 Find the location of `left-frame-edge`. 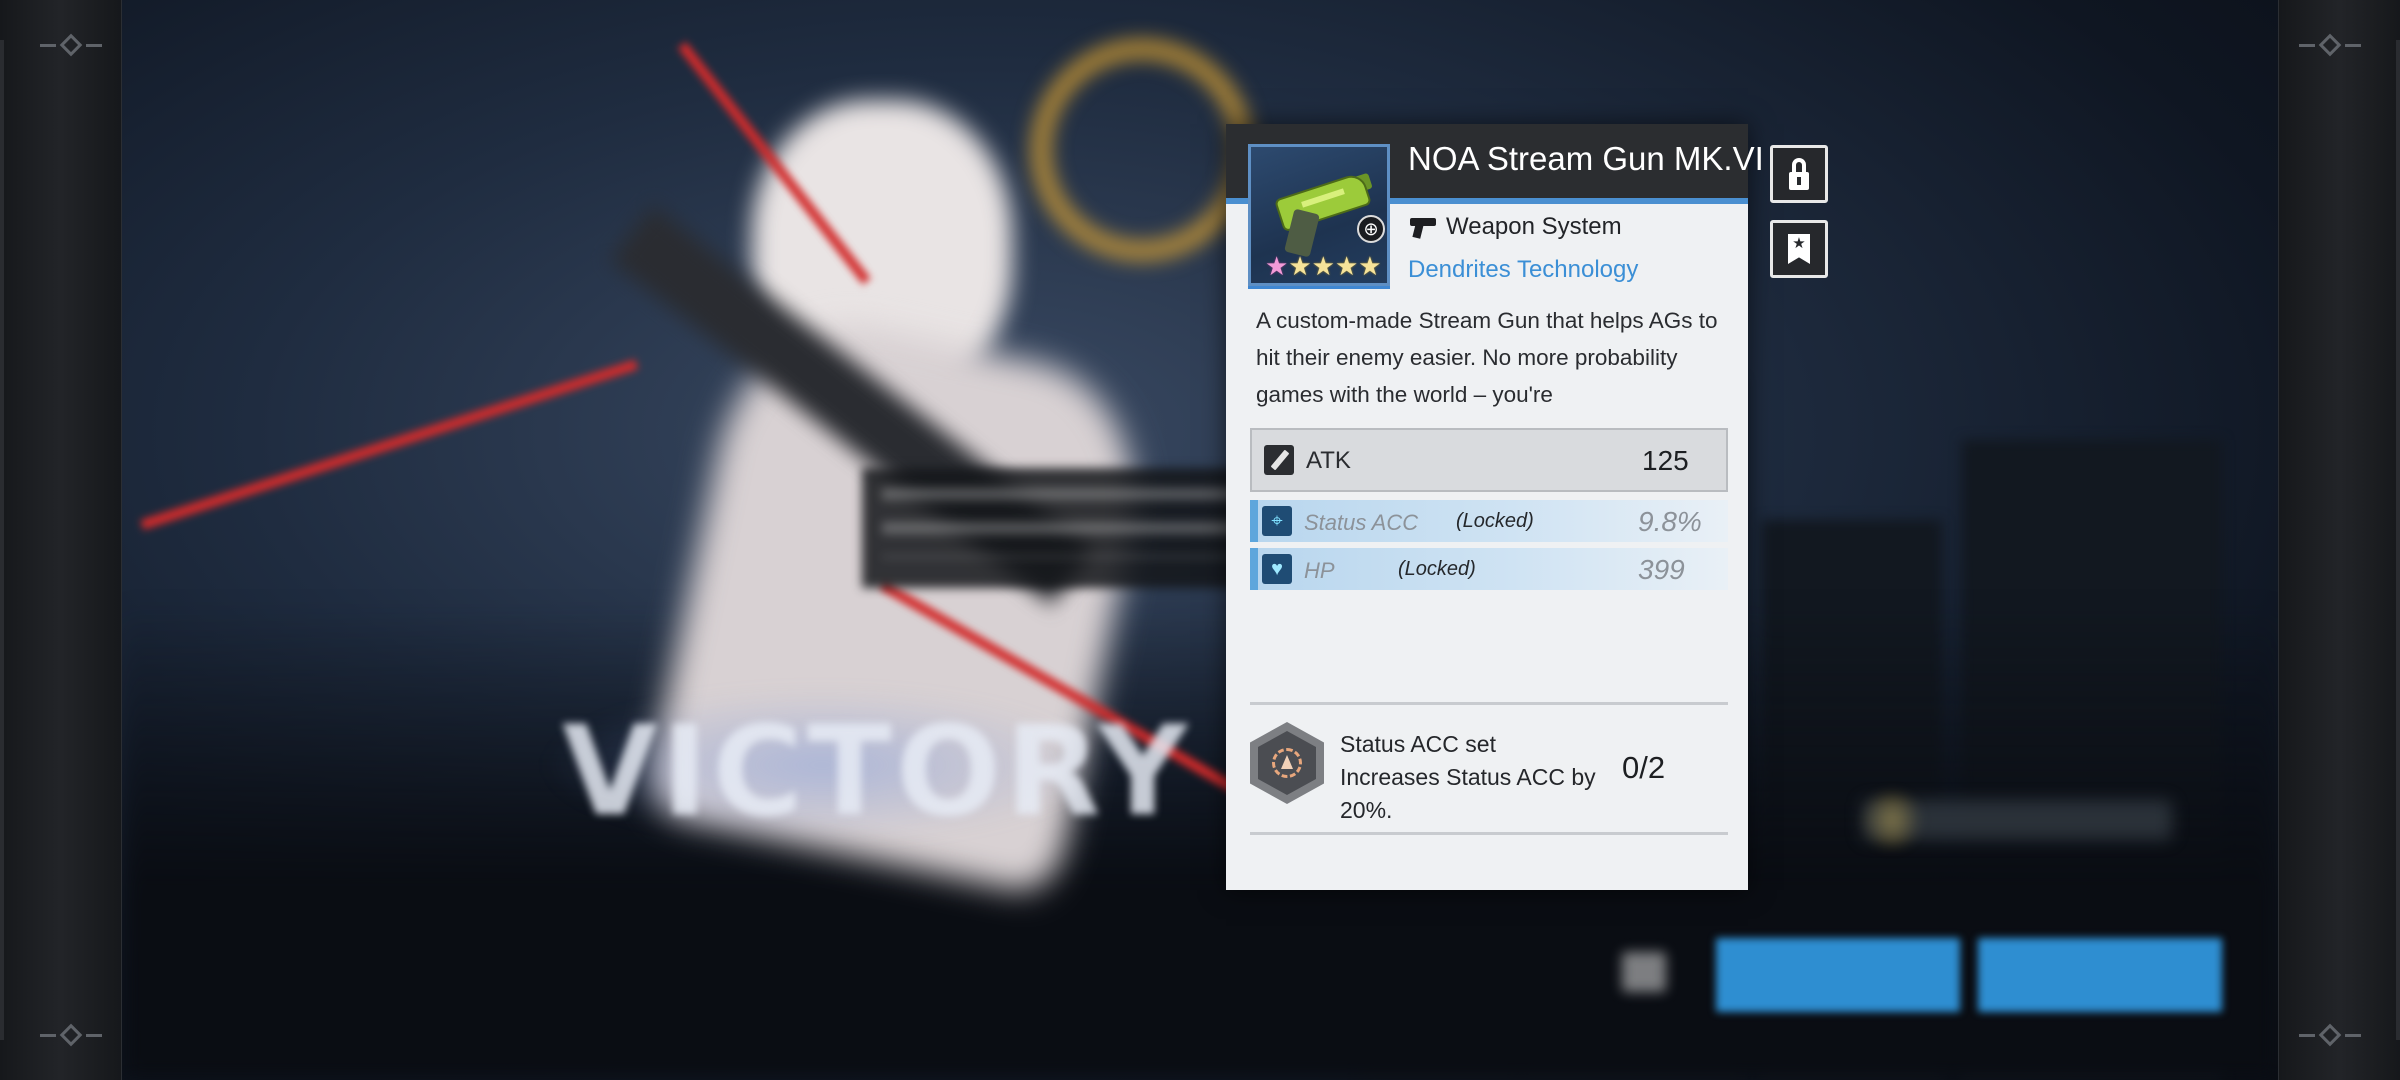

left-frame-edge is located at coordinates (2, 540).